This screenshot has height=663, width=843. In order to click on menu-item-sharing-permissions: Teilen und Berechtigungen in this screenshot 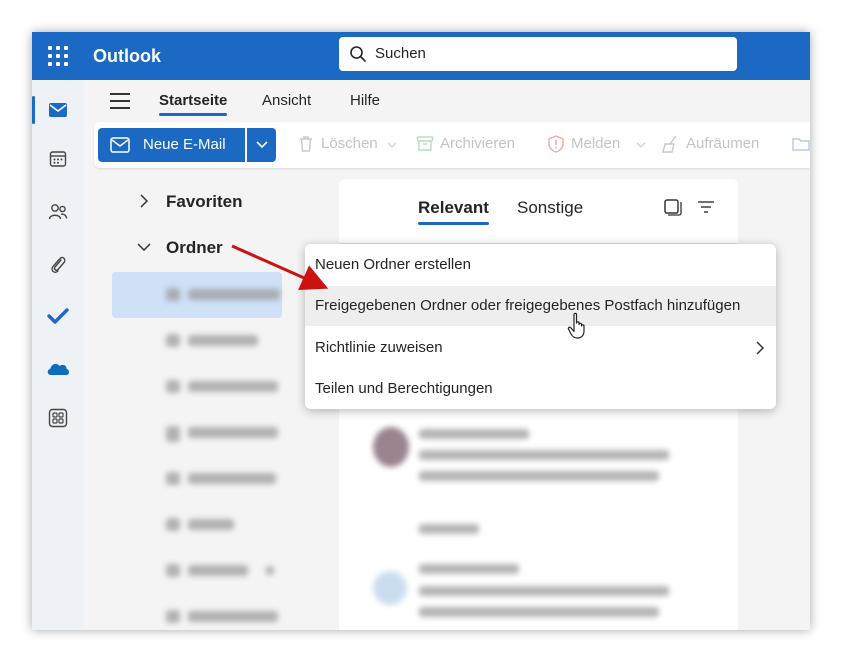, I will do `click(540, 389)`.